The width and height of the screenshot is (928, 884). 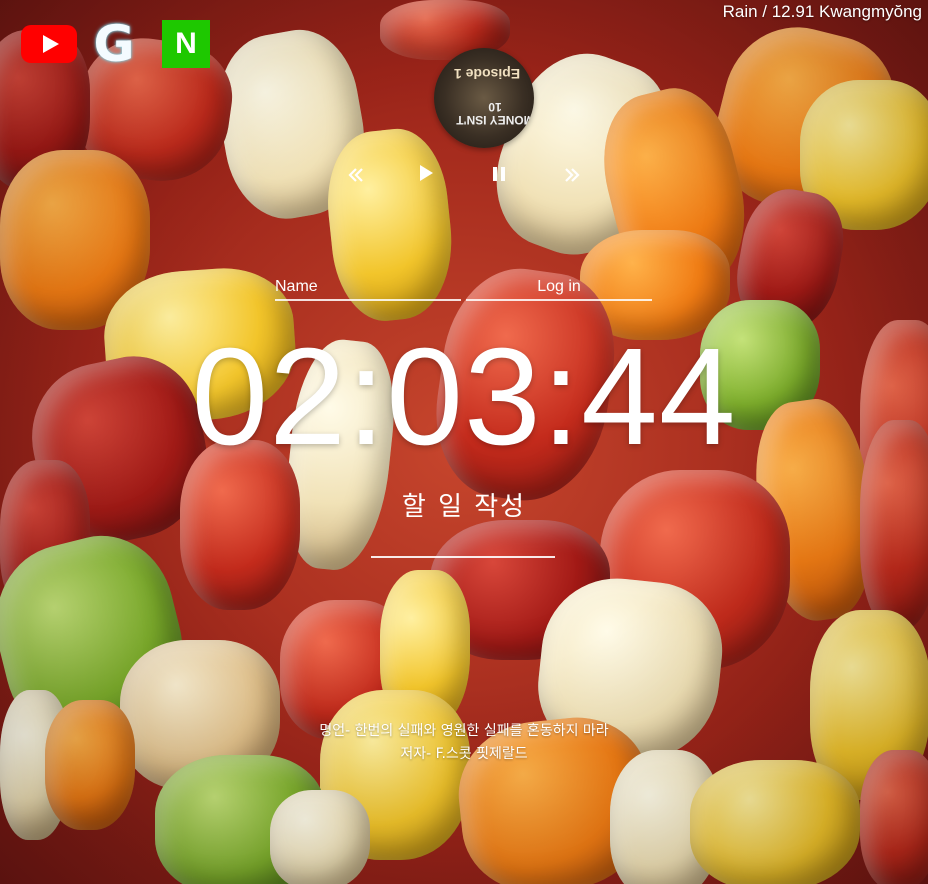 I want to click on play-icon, so click(x=426, y=173).